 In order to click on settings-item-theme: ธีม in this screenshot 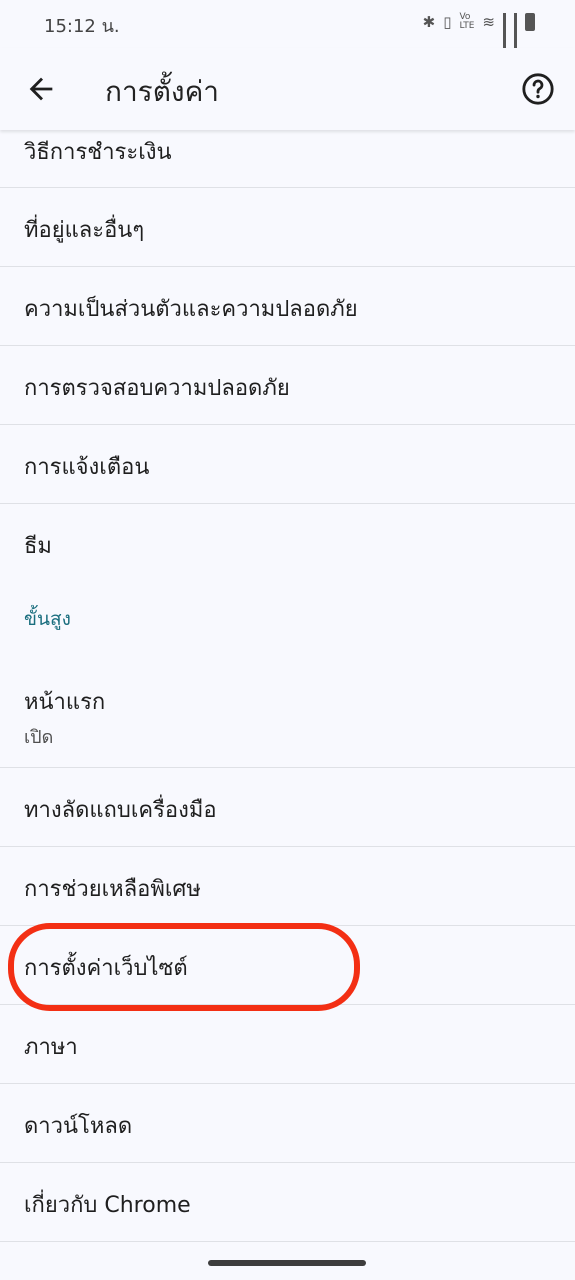, I will do `click(38, 545)`.